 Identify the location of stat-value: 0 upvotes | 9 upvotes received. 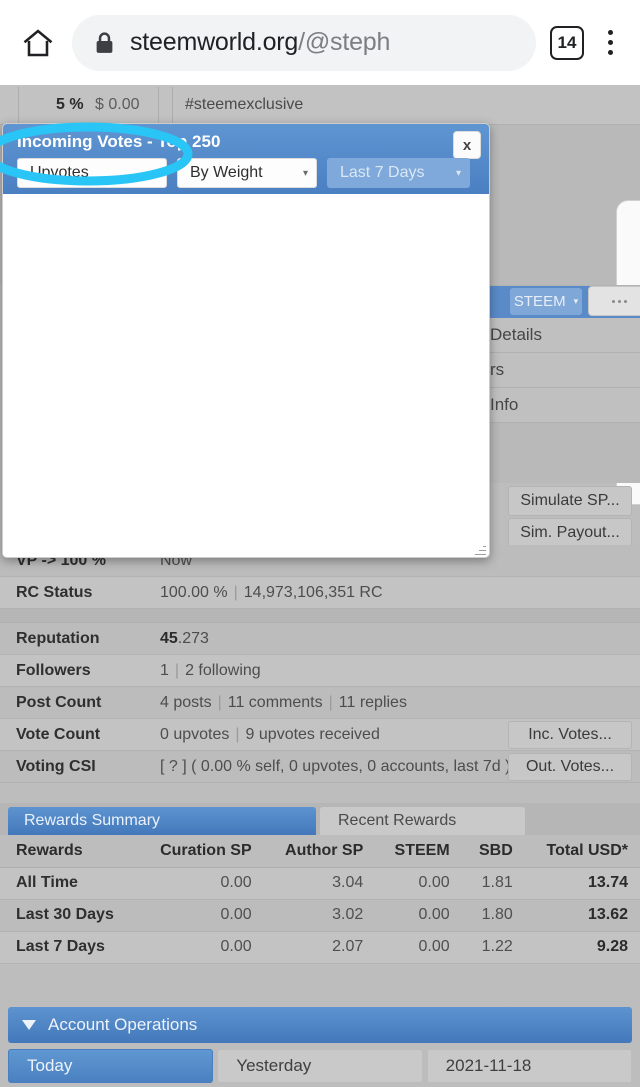
(270, 734).